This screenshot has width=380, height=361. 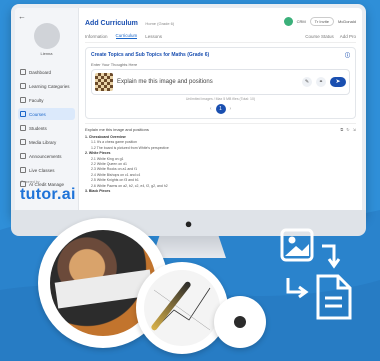 I want to click on small-circle, so click(x=240, y=322).